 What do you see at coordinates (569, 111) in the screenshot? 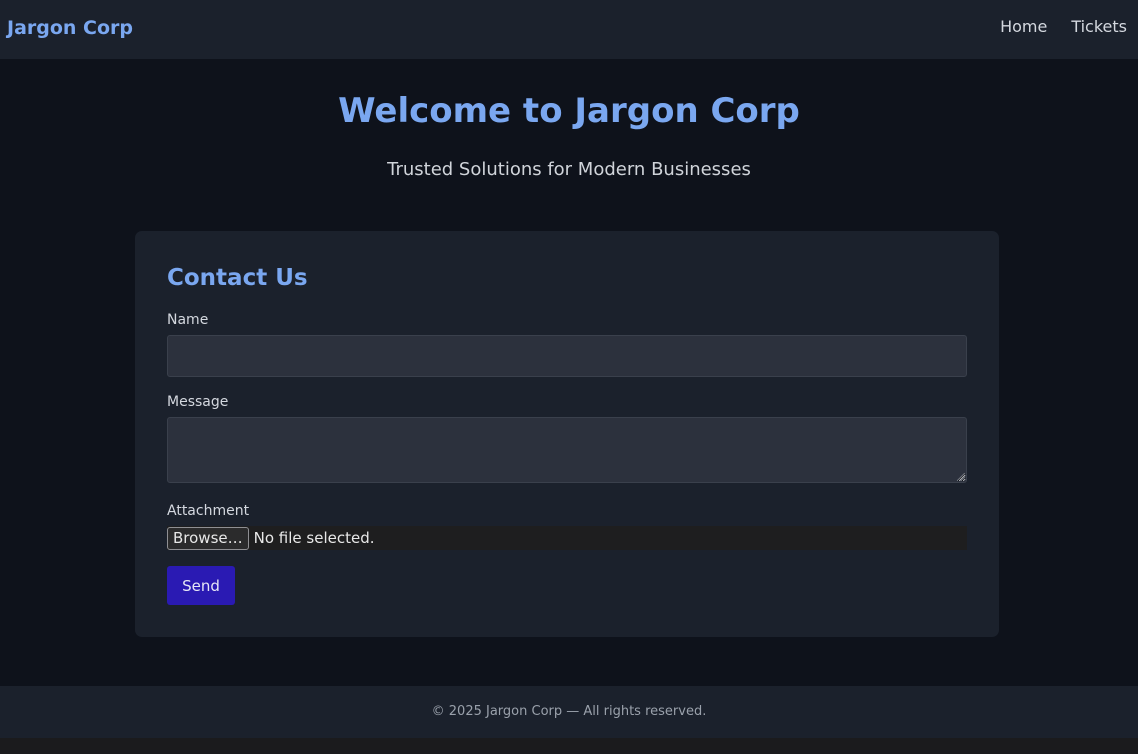
I see `hero-title: Welcome to Jargon Corp` at bounding box center [569, 111].